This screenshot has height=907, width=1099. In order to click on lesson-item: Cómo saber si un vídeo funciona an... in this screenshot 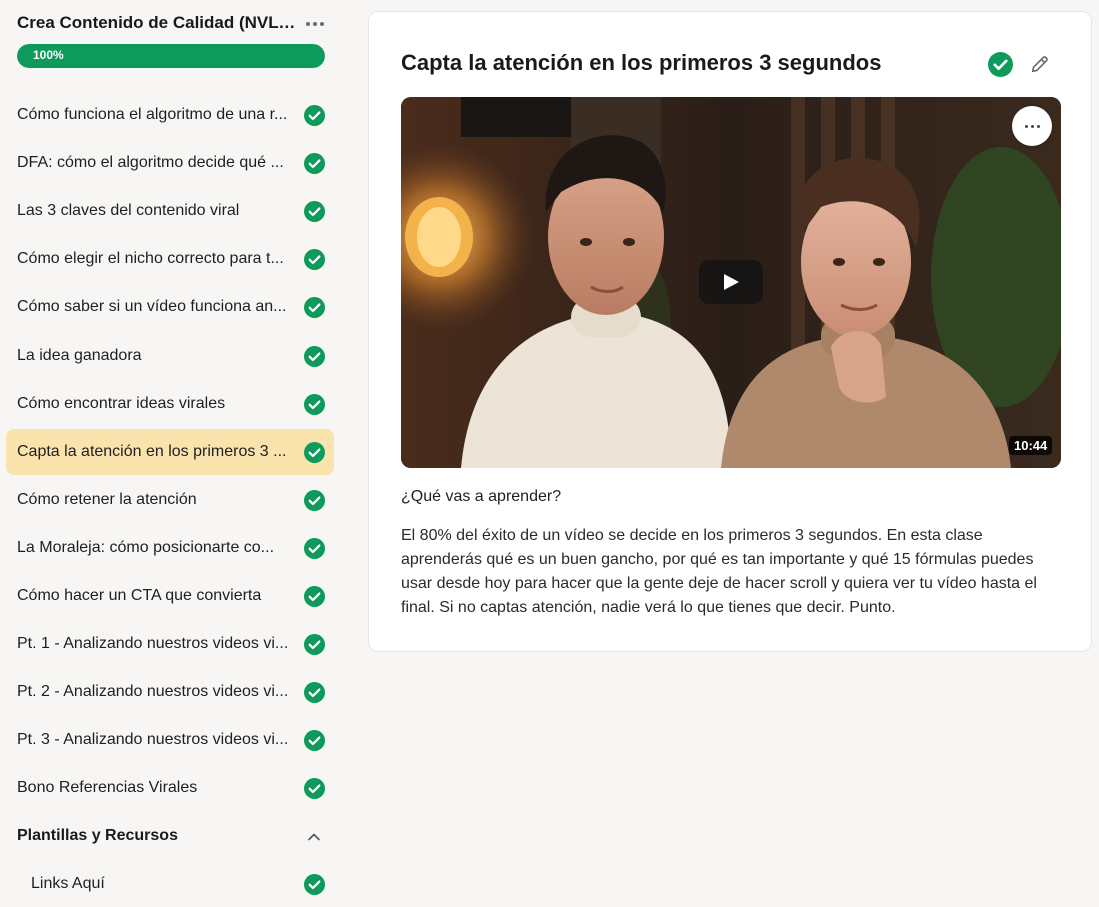, I will do `click(170, 307)`.